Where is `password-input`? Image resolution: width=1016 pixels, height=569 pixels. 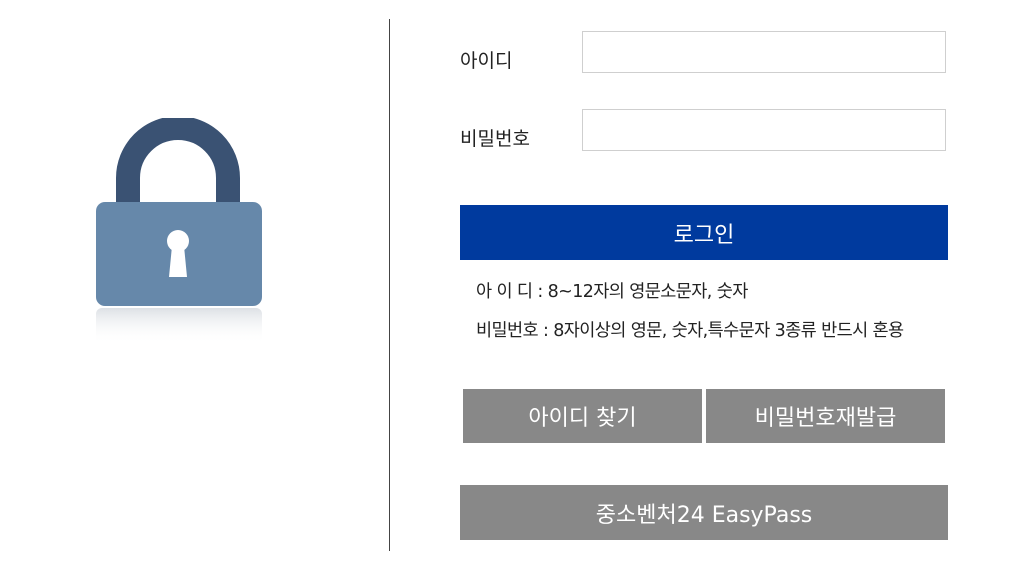 password-input is located at coordinates (764, 130).